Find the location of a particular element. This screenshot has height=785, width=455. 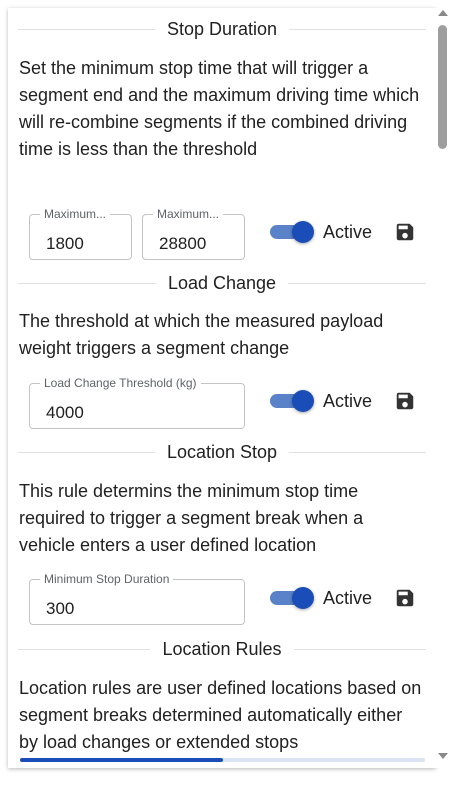

arrow-up-icon is located at coordinates (443, 13).